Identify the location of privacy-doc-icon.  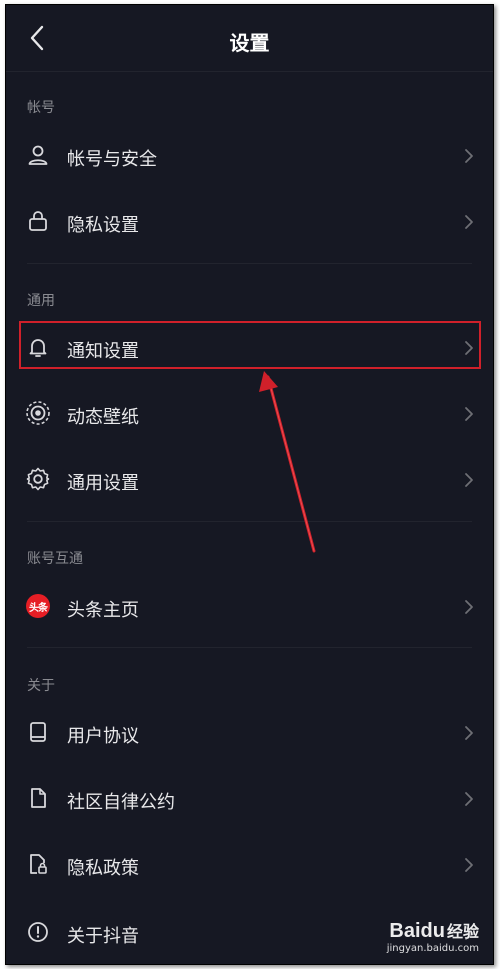
(38, 864).